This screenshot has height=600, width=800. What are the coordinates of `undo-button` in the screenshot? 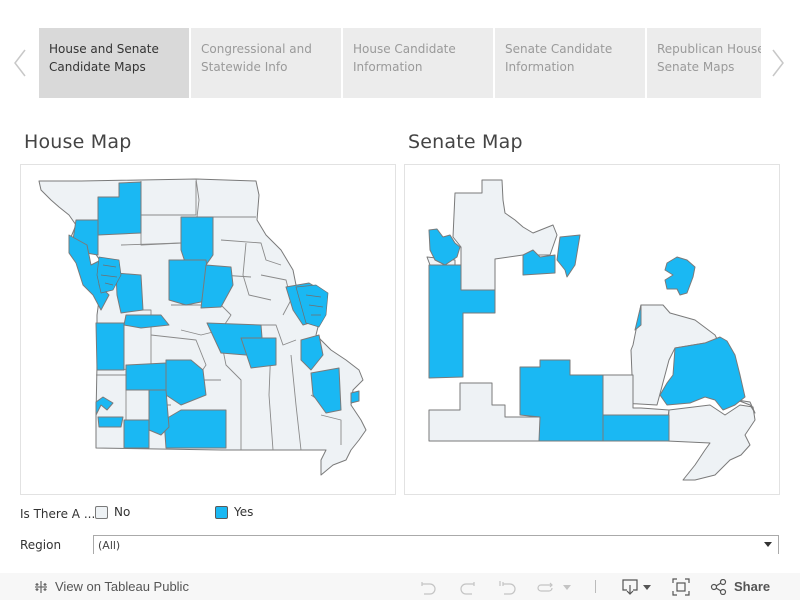 It's located at (428, 586).